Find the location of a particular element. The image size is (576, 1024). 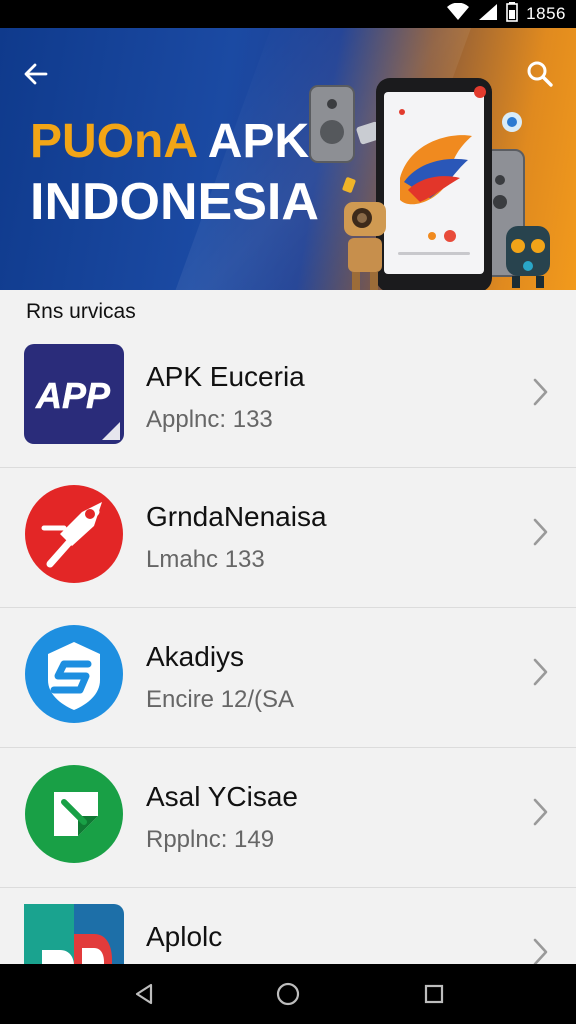

section-header: Rns urvicas is located at coordinates (81, 311).